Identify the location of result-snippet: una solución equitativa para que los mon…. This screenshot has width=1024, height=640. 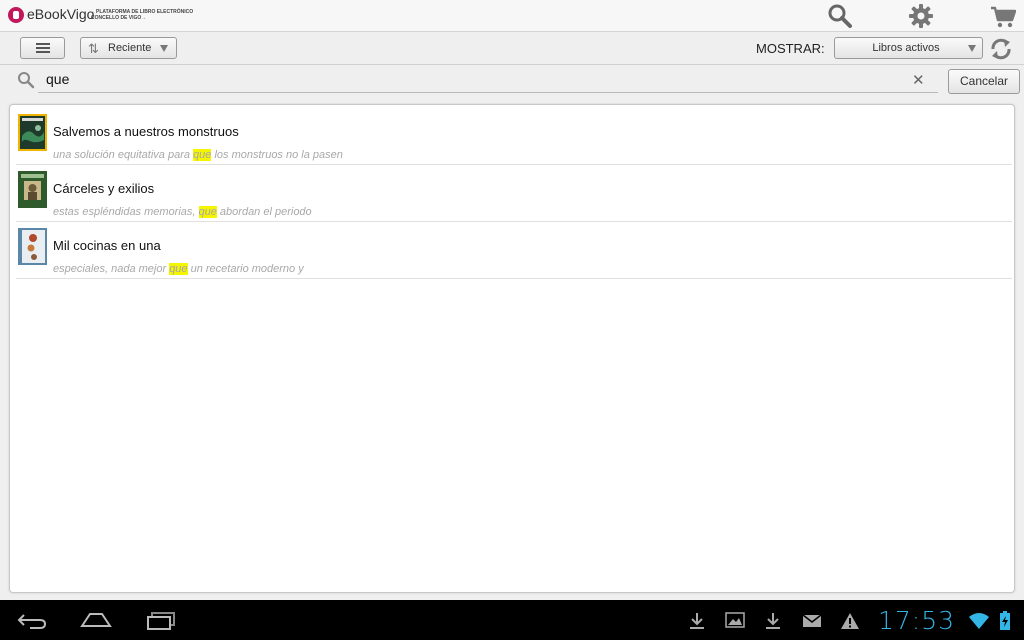
(198, 155).